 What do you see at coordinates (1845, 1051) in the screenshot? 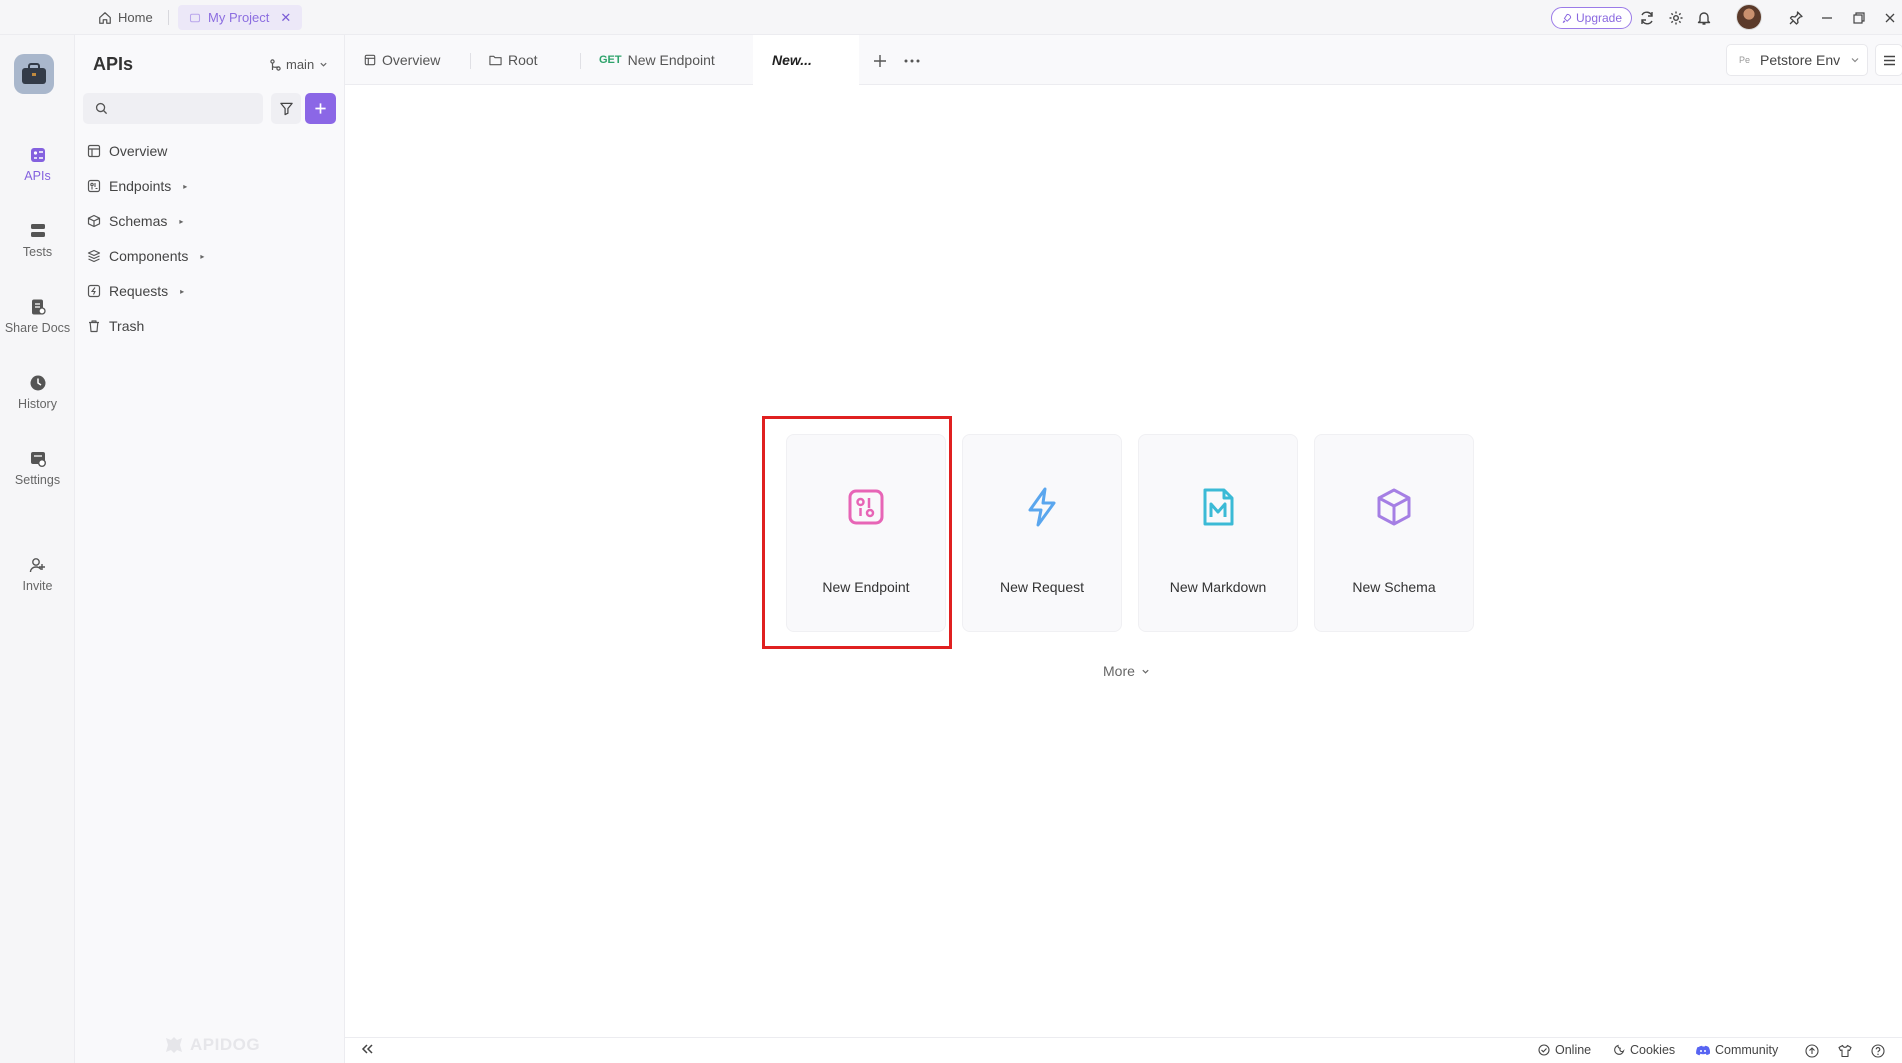
I see `shirt-icon` at bounding box center [1845, 1051].